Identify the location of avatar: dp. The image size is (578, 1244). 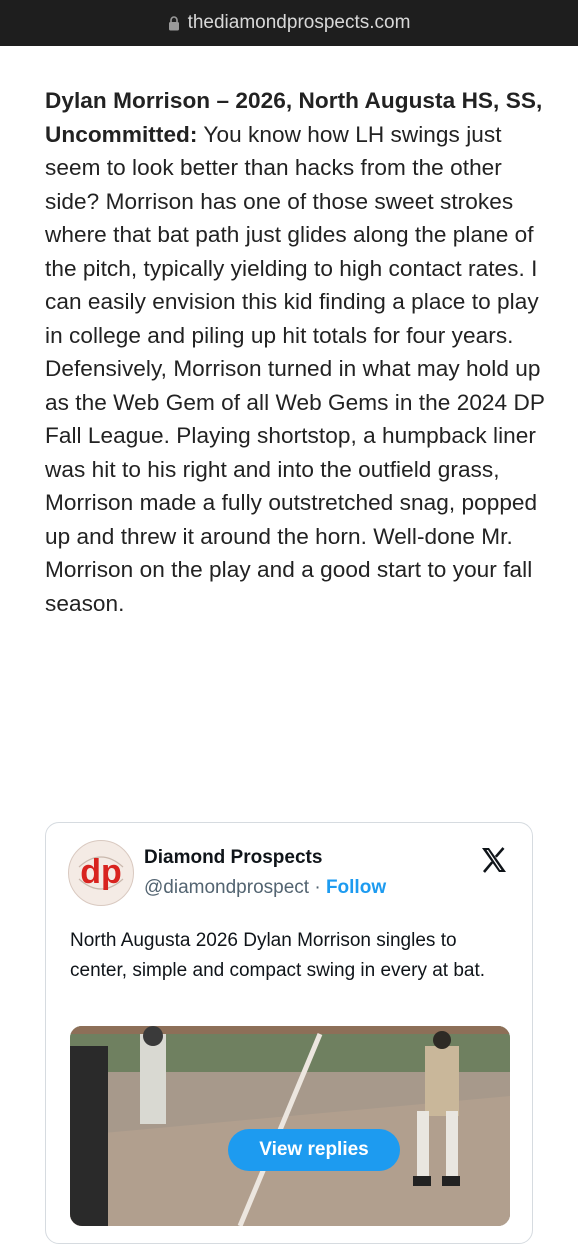
(101, 873).